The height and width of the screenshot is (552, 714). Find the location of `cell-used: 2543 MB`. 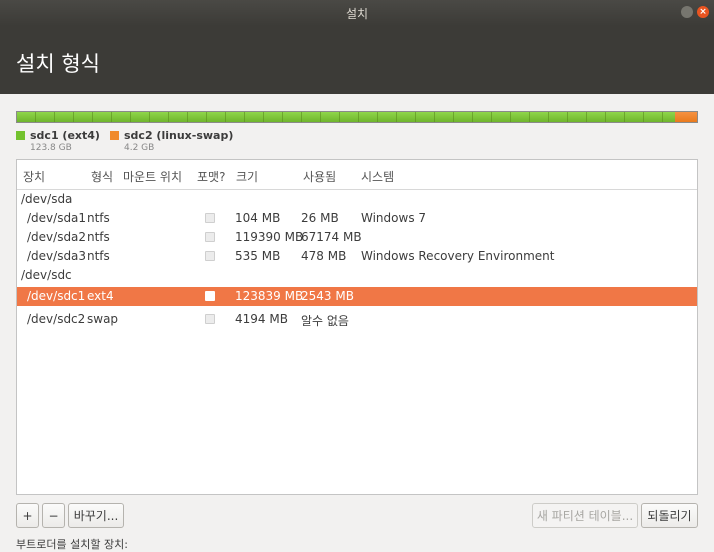

cell-used: 2543 MB is located at coordinates (327, 296).